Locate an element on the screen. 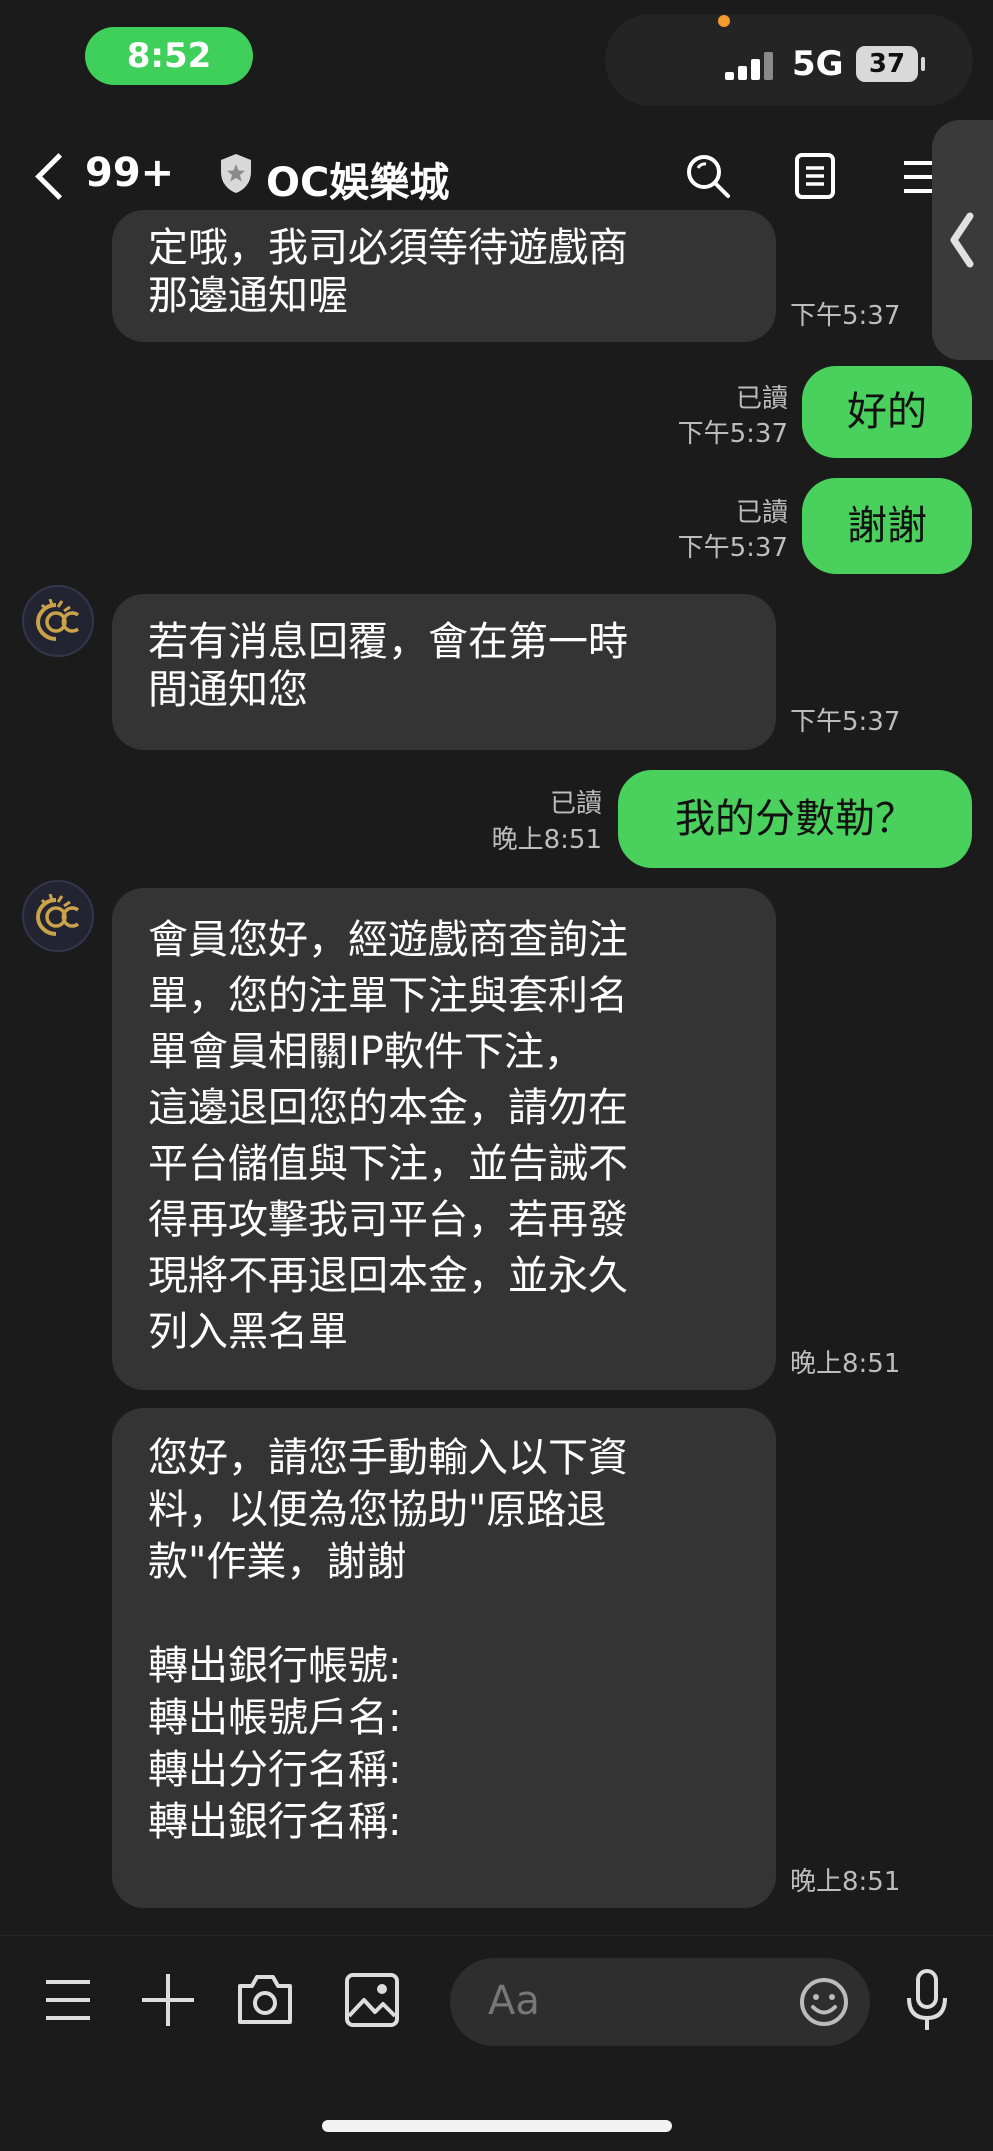  network-label: 5G is located at coordinates (818, 64).